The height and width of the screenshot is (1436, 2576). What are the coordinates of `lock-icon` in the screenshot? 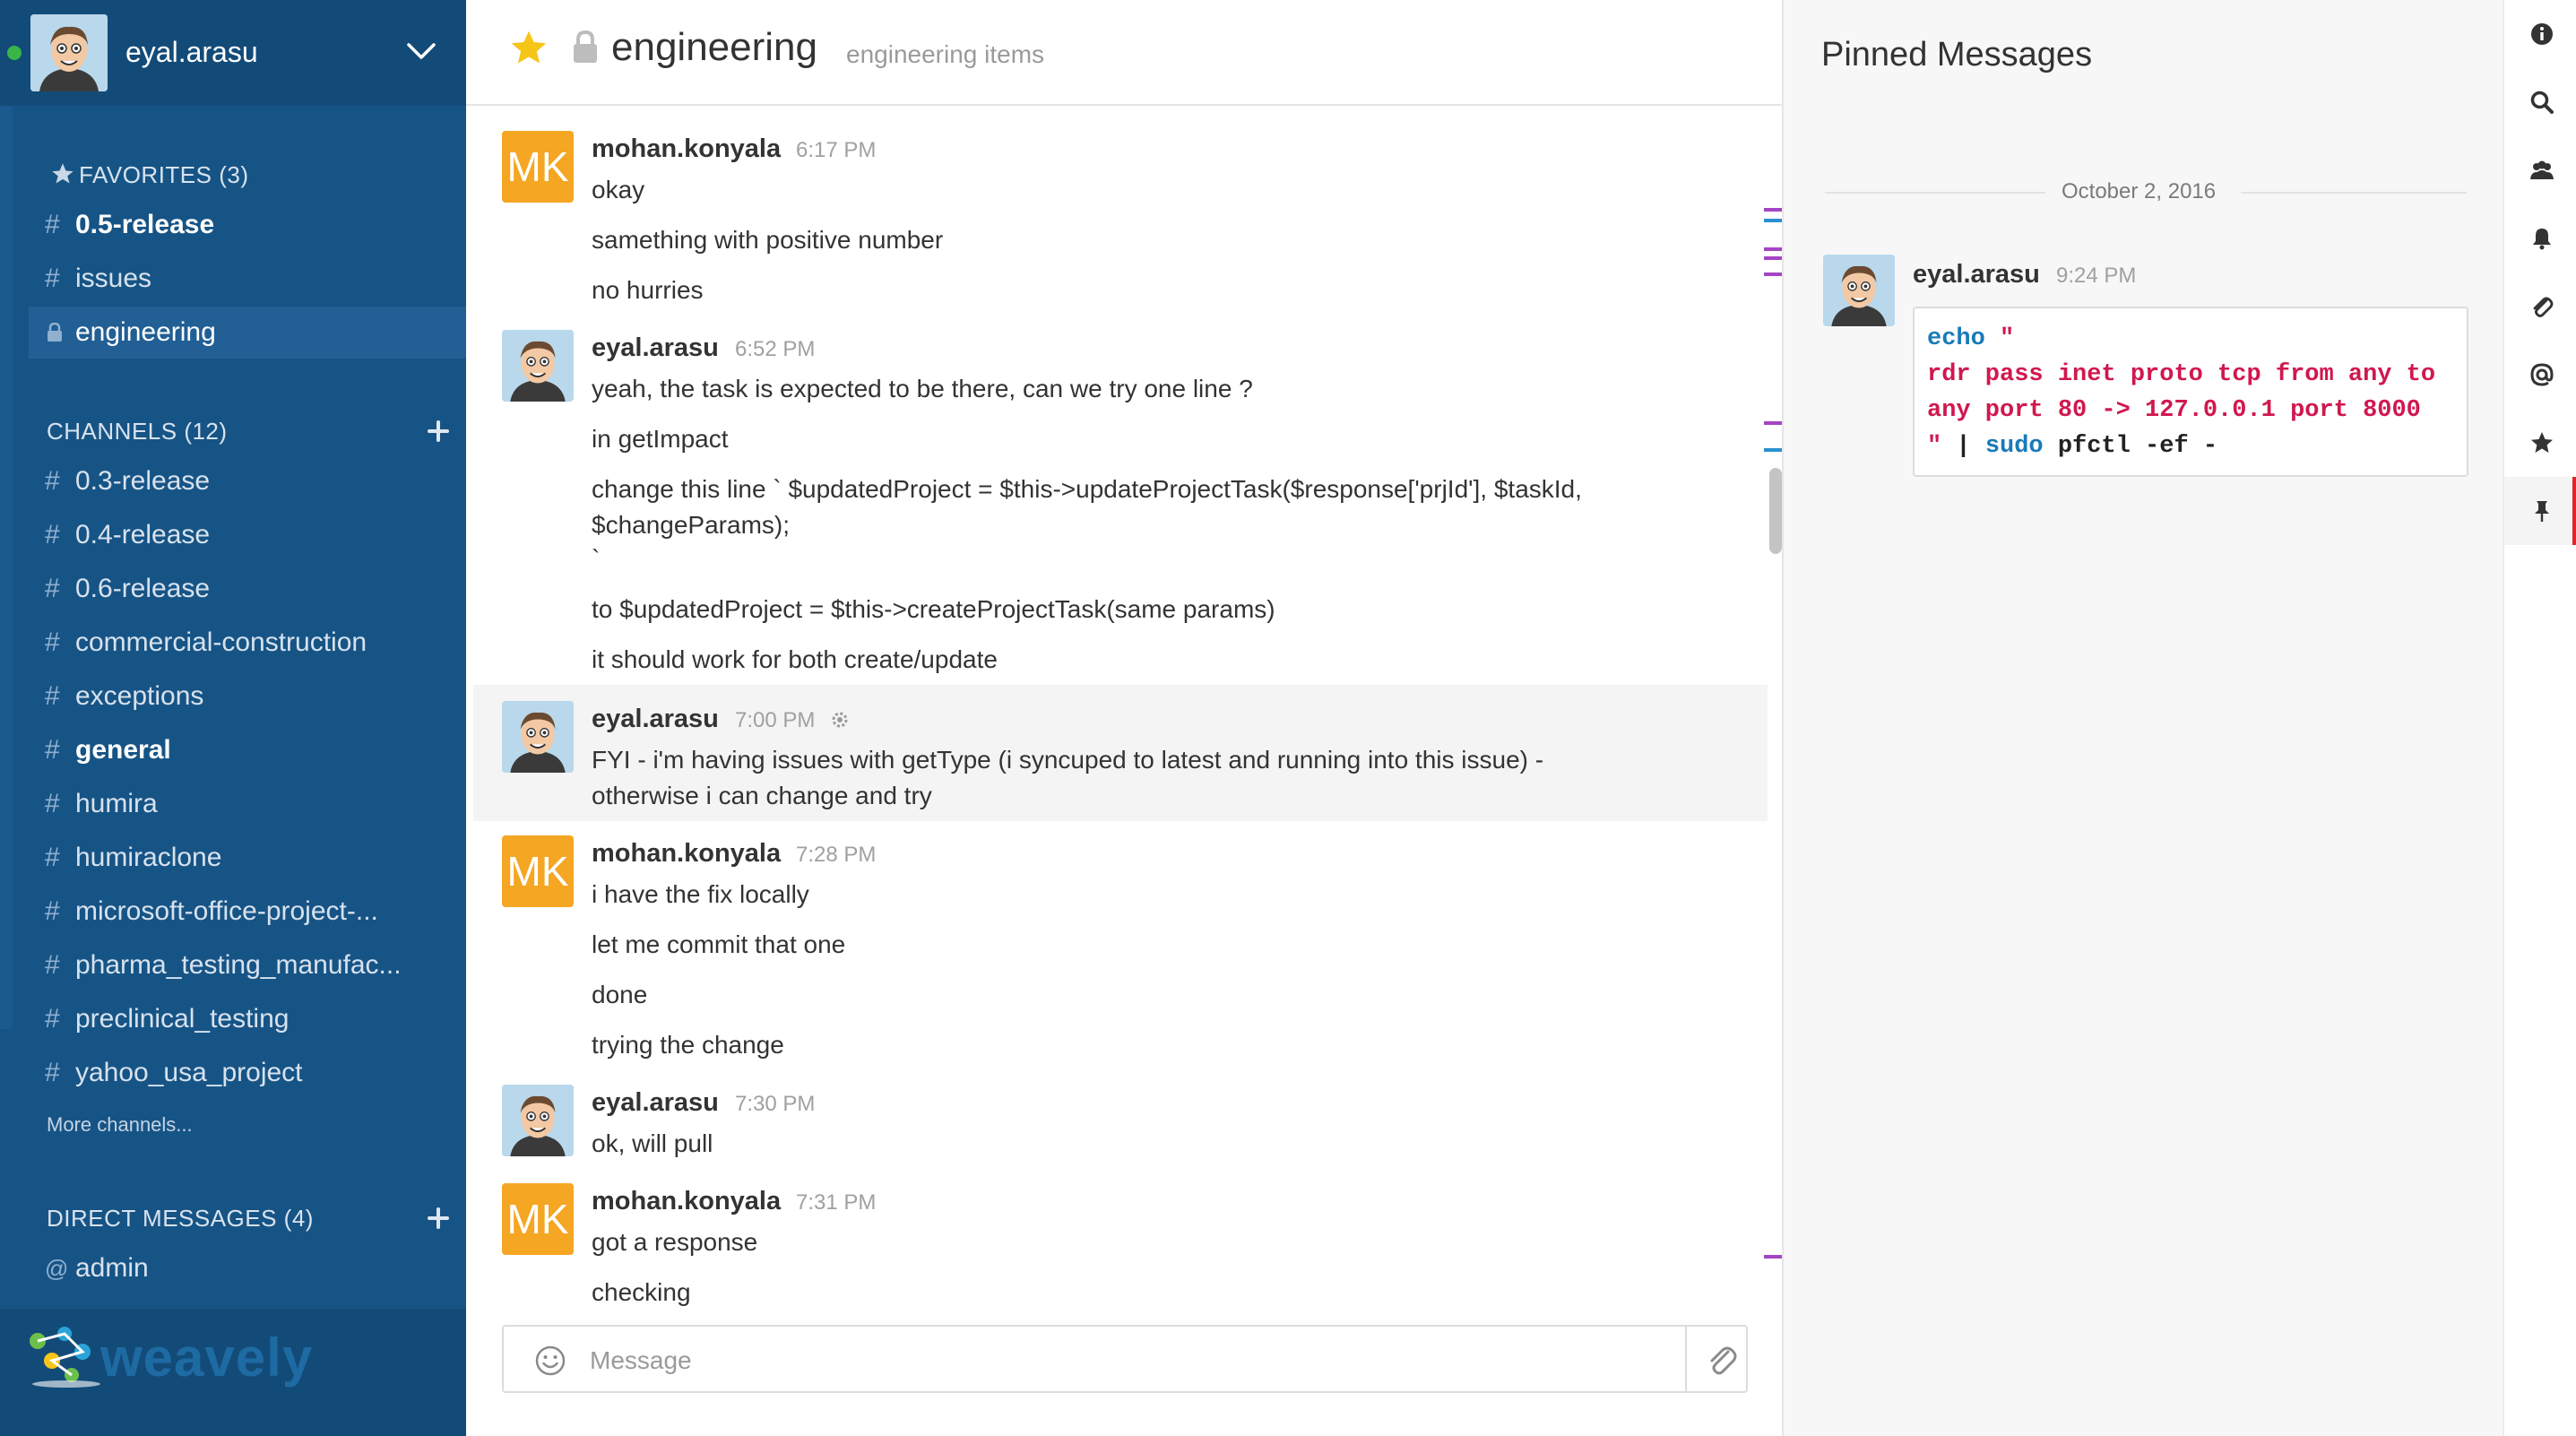 It's located at (55, 332).